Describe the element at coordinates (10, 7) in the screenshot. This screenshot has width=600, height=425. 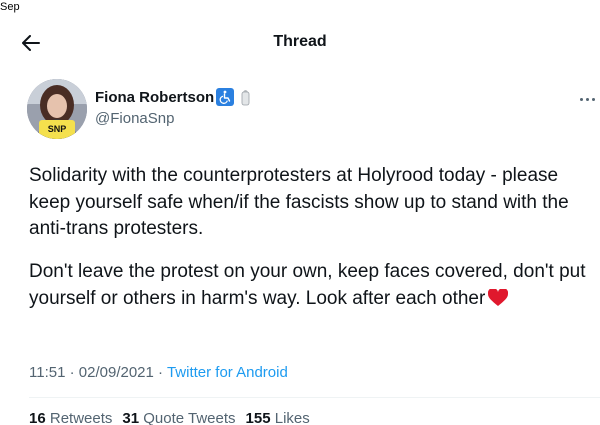
I see `clipped-date-text: Sep` at that location.